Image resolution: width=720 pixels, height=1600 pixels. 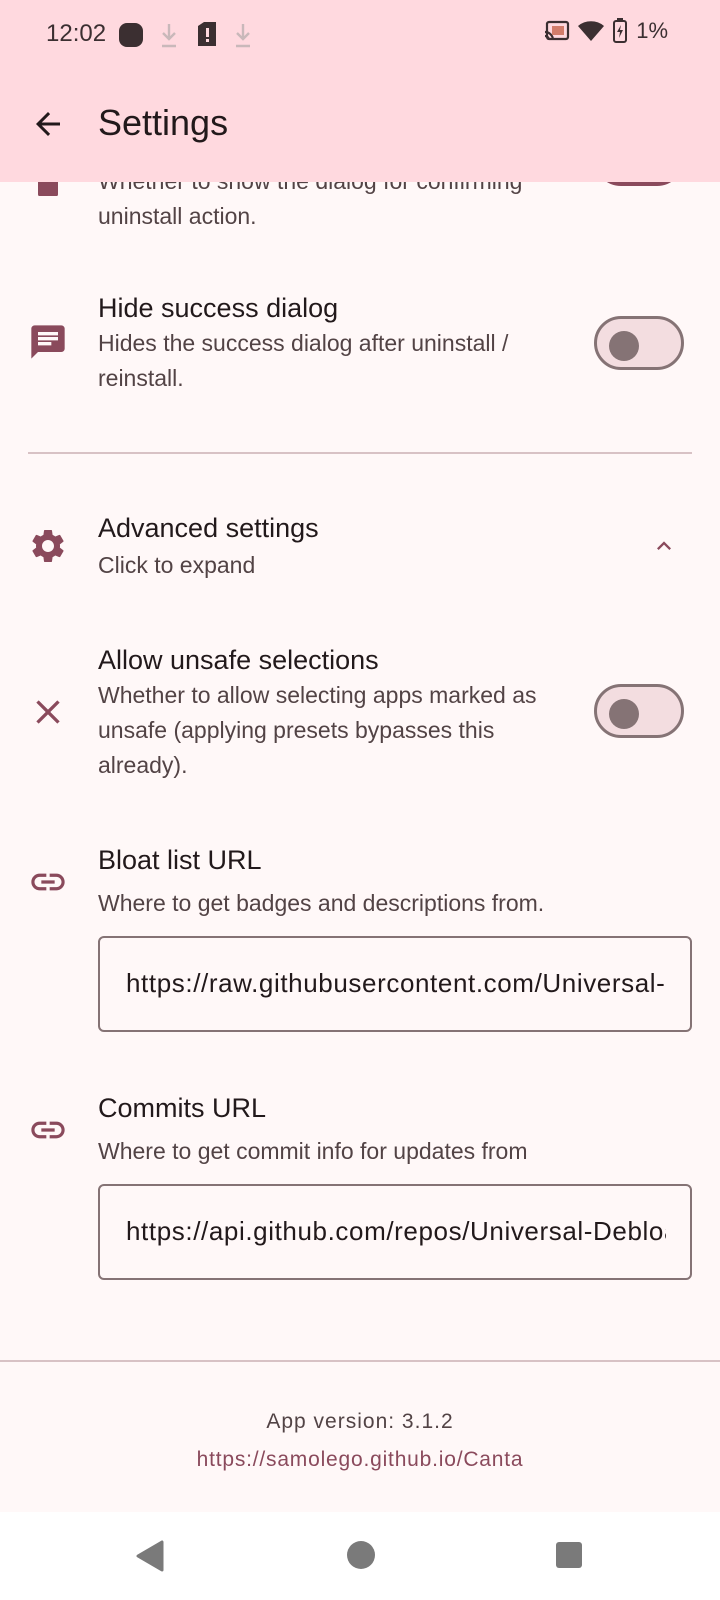 What do you see at coordinates (76, 33) in the screenshot?
I see `status-time: 12:02` at bounding box center [76, 33].